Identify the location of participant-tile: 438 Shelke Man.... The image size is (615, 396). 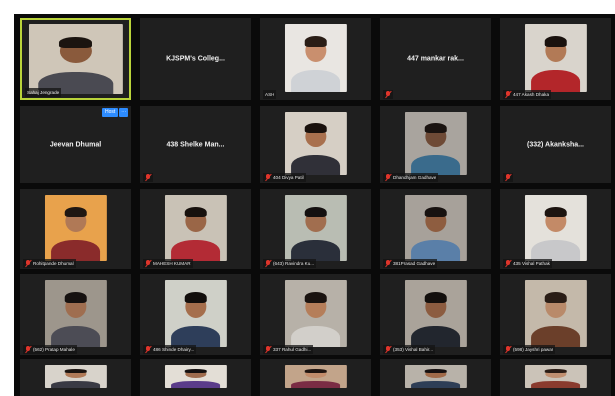
(195, 144).